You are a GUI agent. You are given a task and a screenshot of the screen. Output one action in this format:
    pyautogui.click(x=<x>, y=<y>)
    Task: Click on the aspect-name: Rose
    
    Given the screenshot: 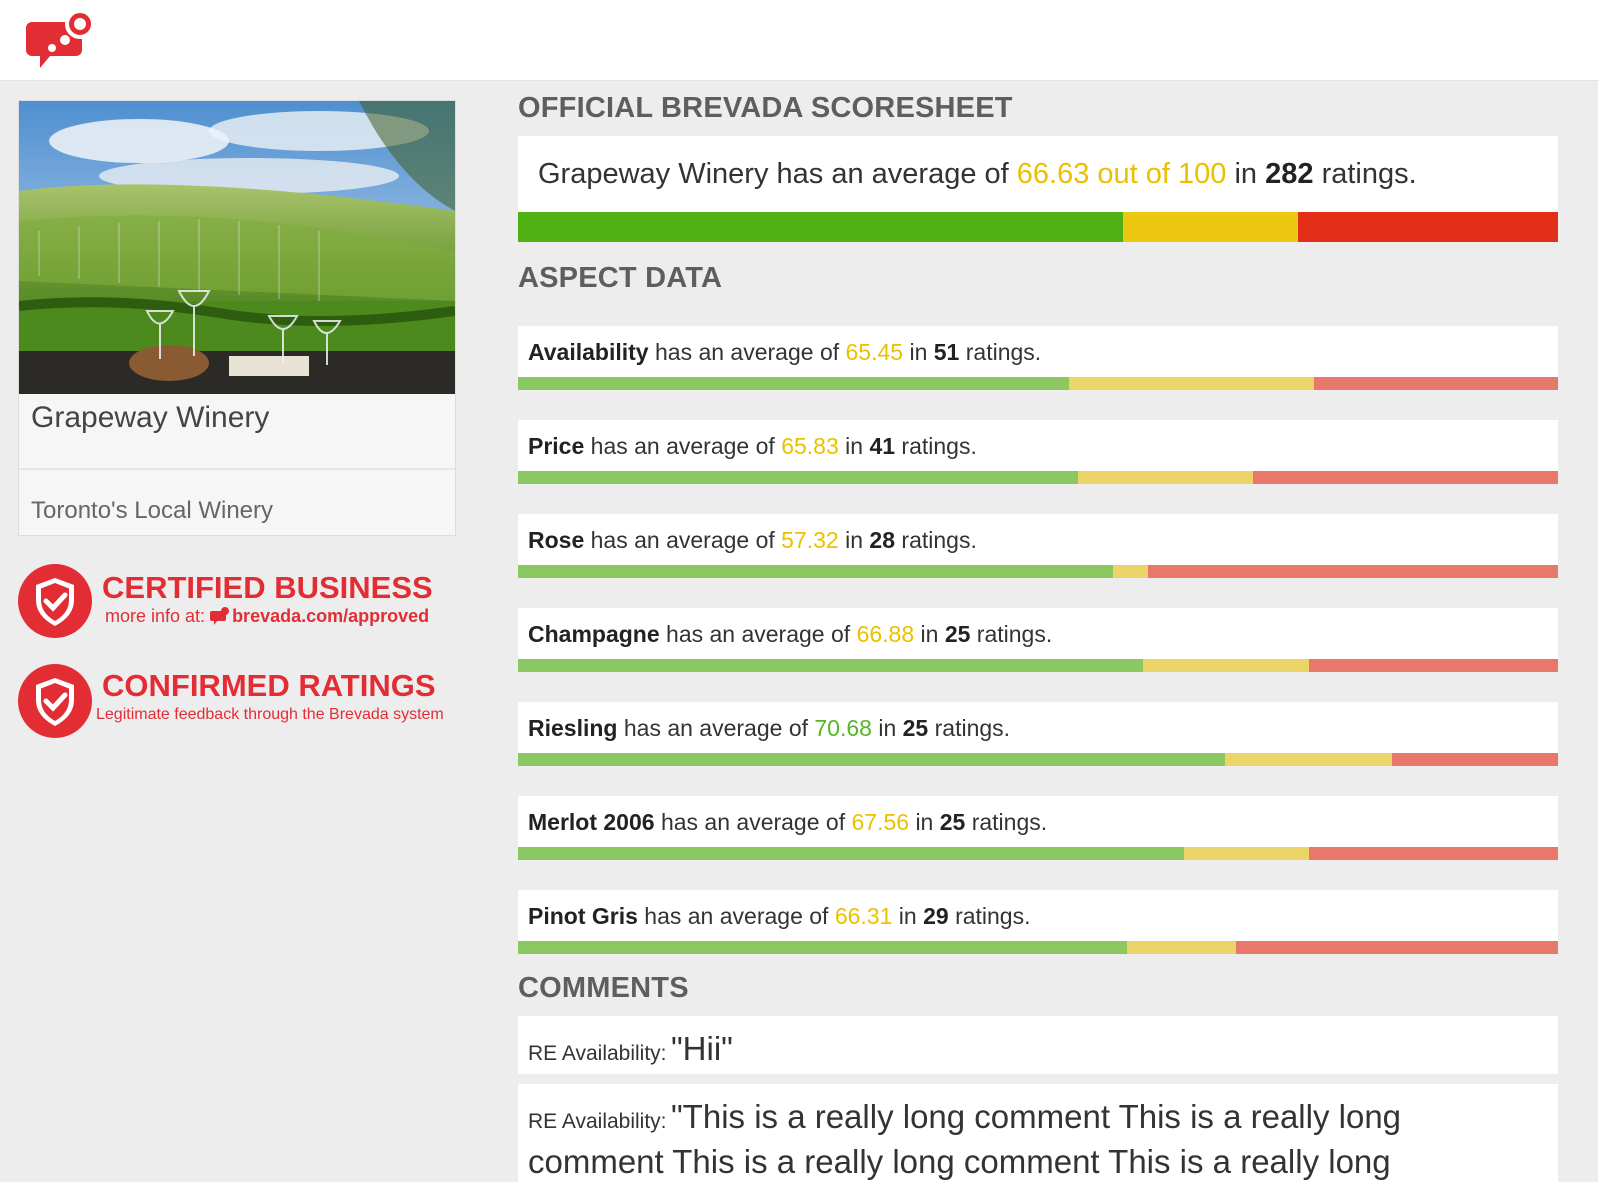 What is the action you would take?
    pyautogui.click(x=556, y=540)
    